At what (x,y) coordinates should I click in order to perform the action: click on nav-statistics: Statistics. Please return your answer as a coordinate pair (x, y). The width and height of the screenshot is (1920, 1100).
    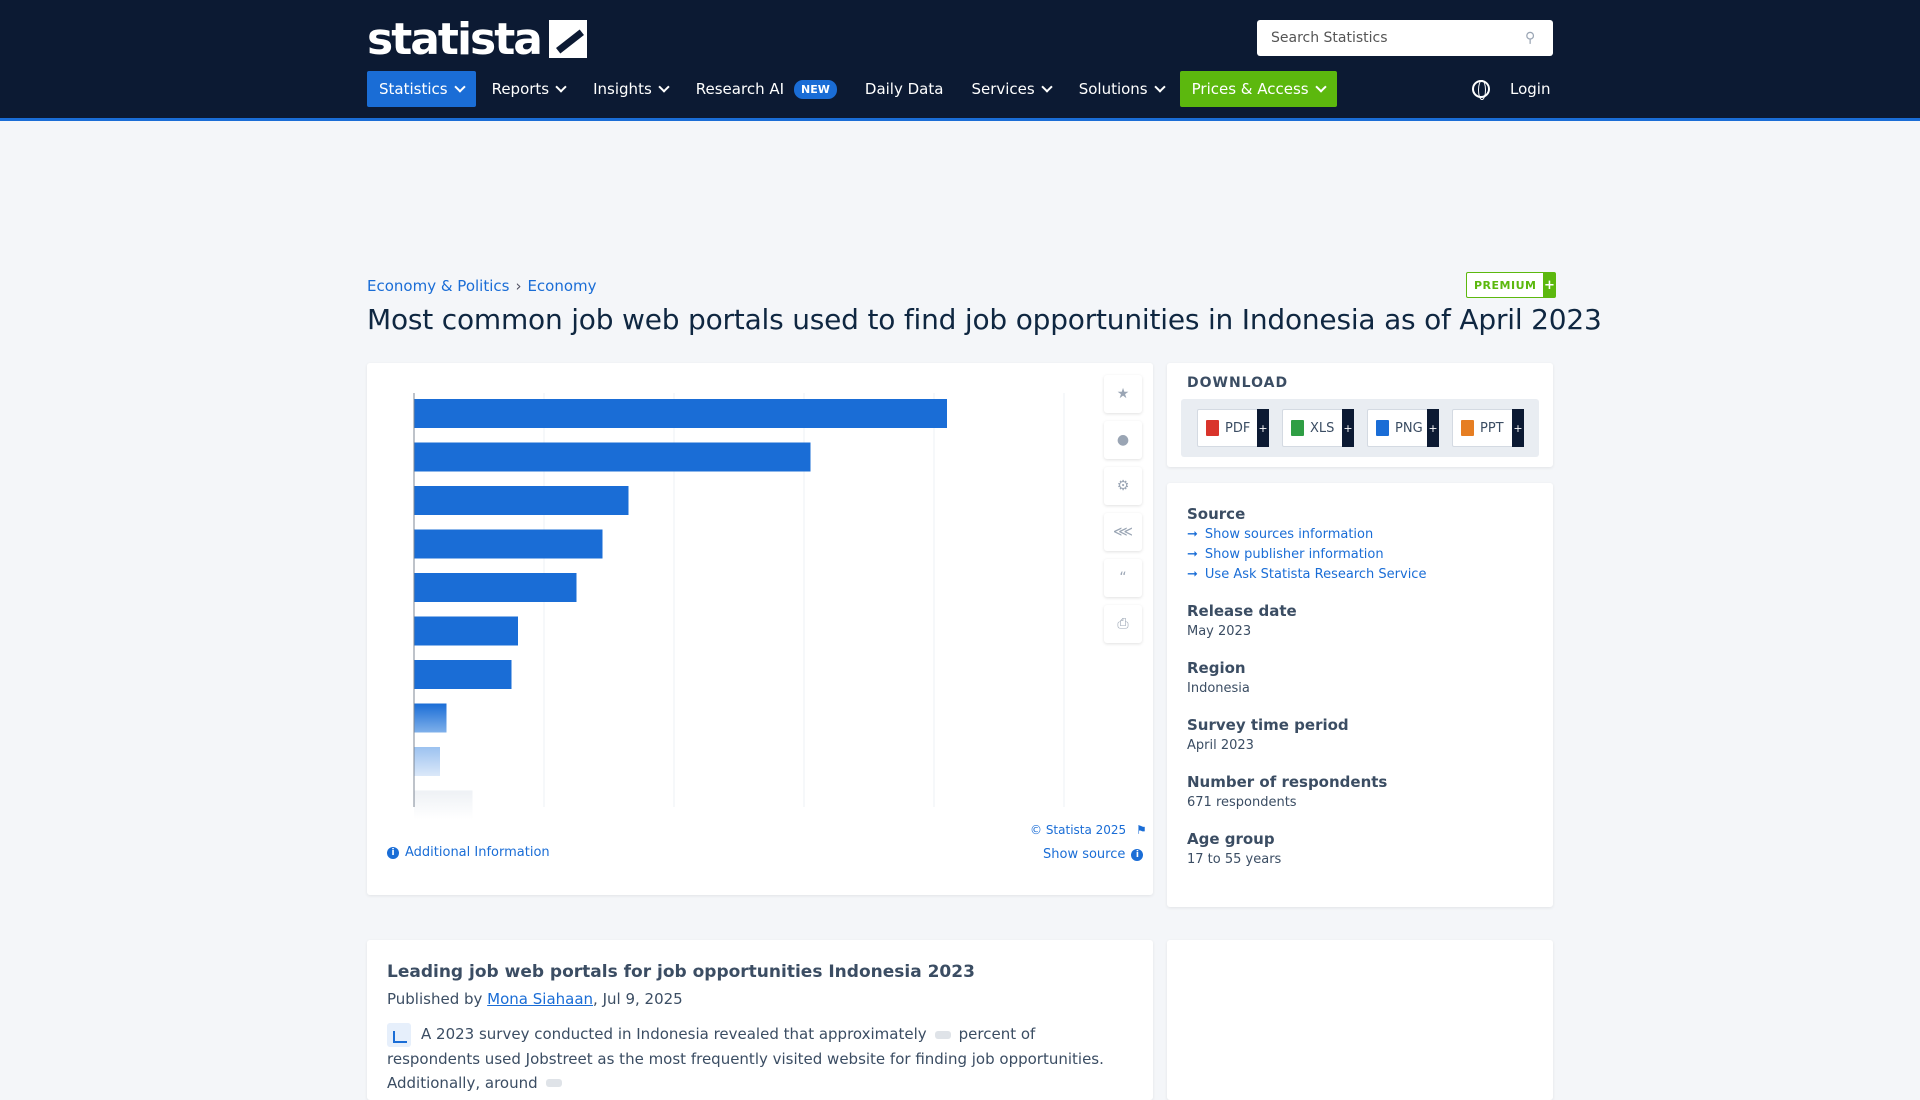
    Looking at the image, I should click on (421, 89).